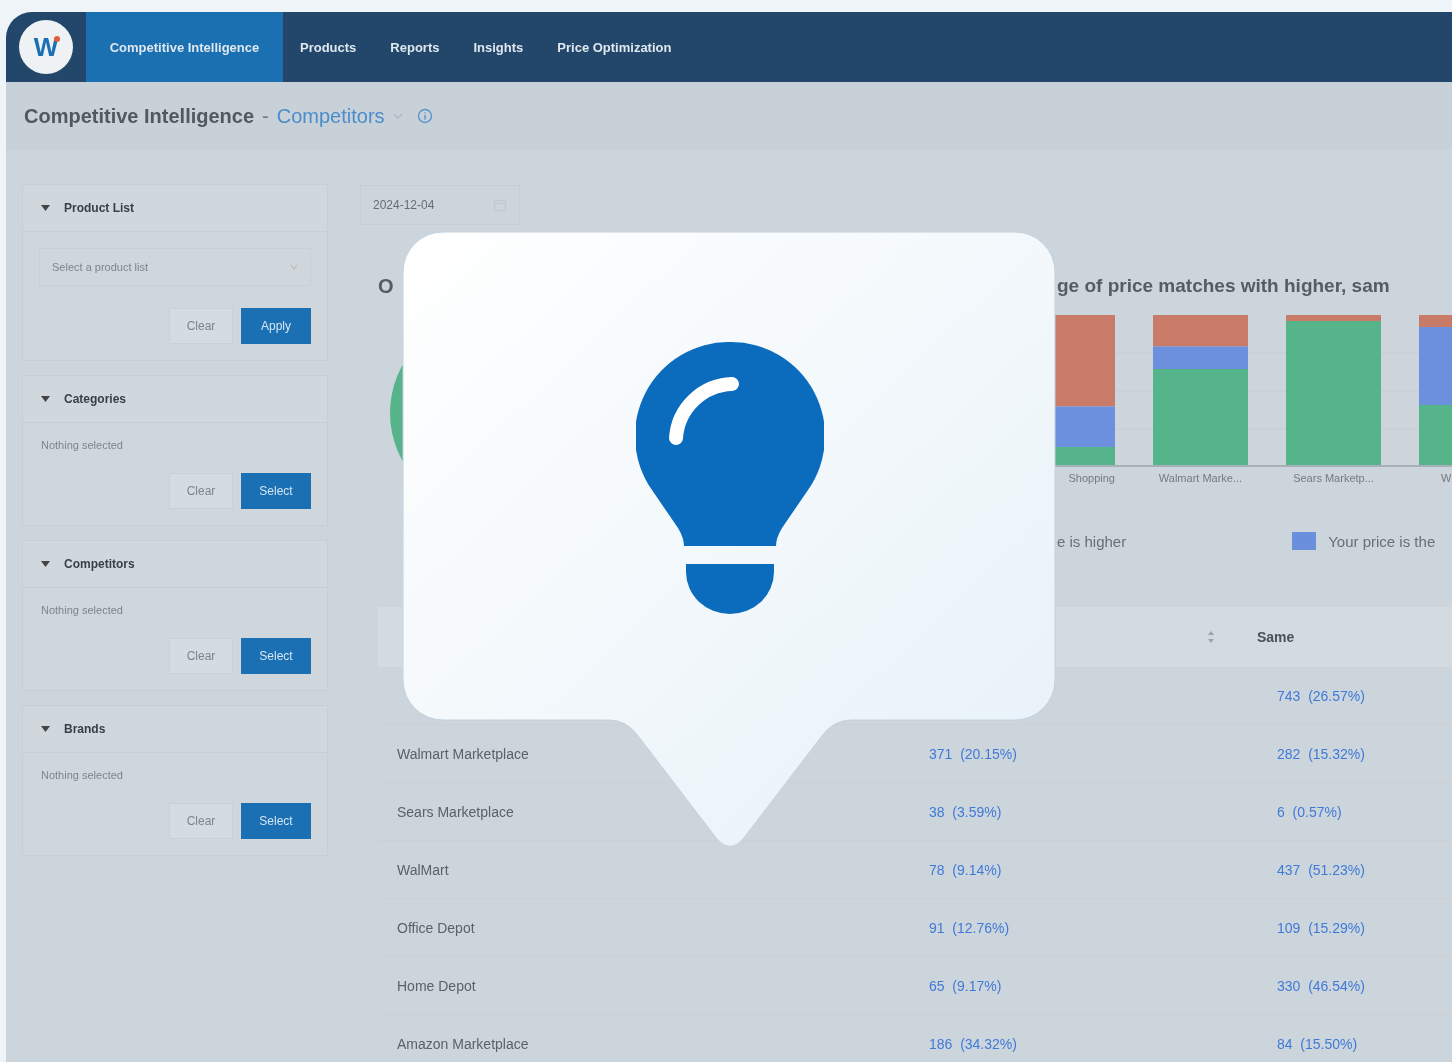 The width and height of the screenshot is (1452, 1062). Describe the element at coordinates (175, 267) in the screenshot. I see `product-list-dropdown: Select a product list` at that location.